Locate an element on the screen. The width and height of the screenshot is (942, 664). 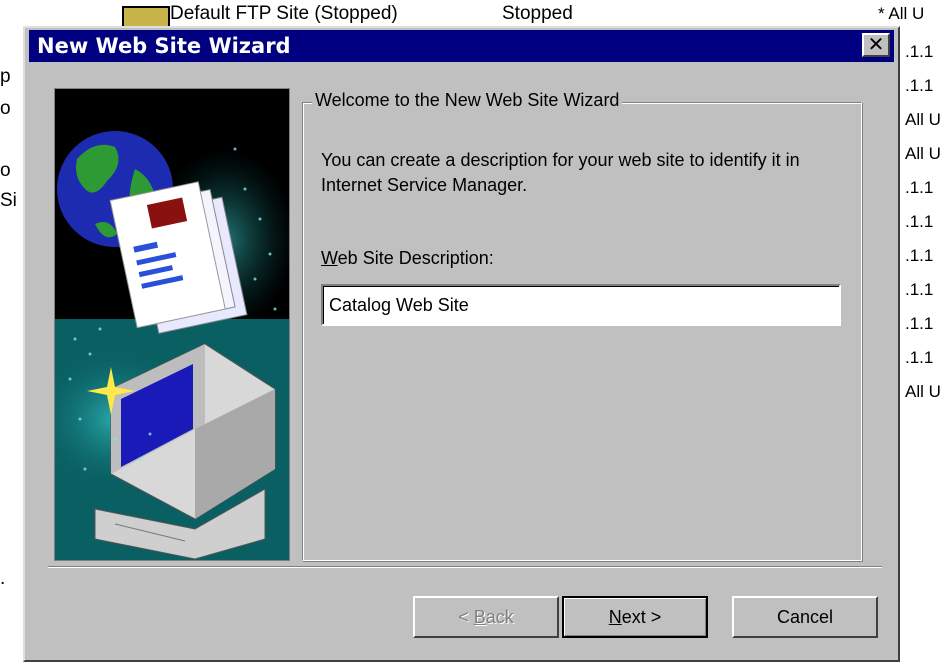
bg-left-text: . is located at coordinates (3, 578).